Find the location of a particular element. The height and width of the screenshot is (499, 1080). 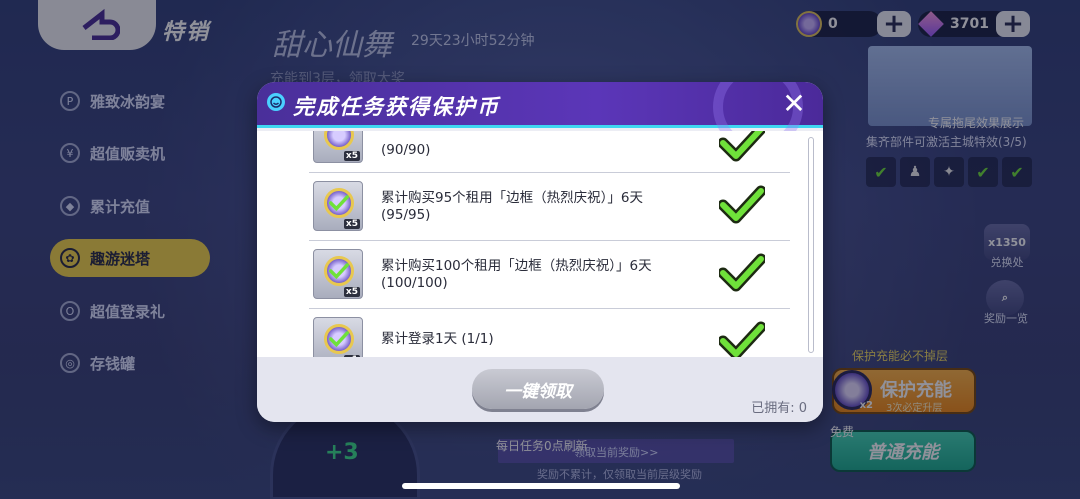

dialog-title: 完成任务获得保护币 is located at coordinates (396, 107).